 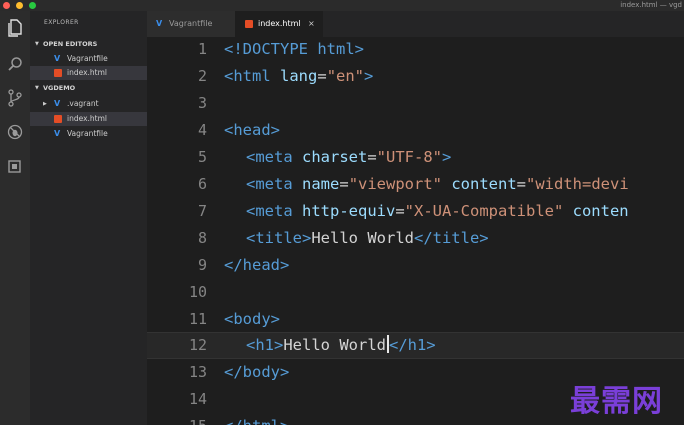 I want to click on tab-index-html: index.html ×, so click(x=279, y=24).